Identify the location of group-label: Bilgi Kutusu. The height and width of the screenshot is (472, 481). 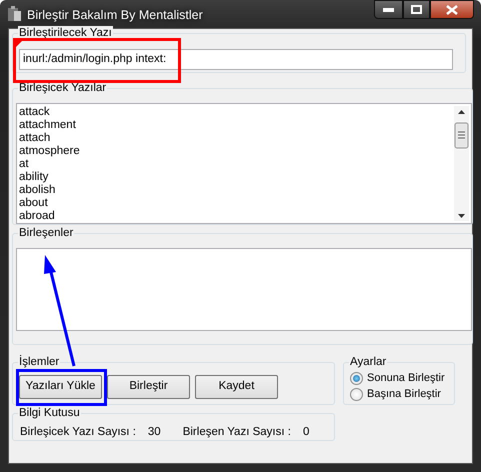
(49, 413).